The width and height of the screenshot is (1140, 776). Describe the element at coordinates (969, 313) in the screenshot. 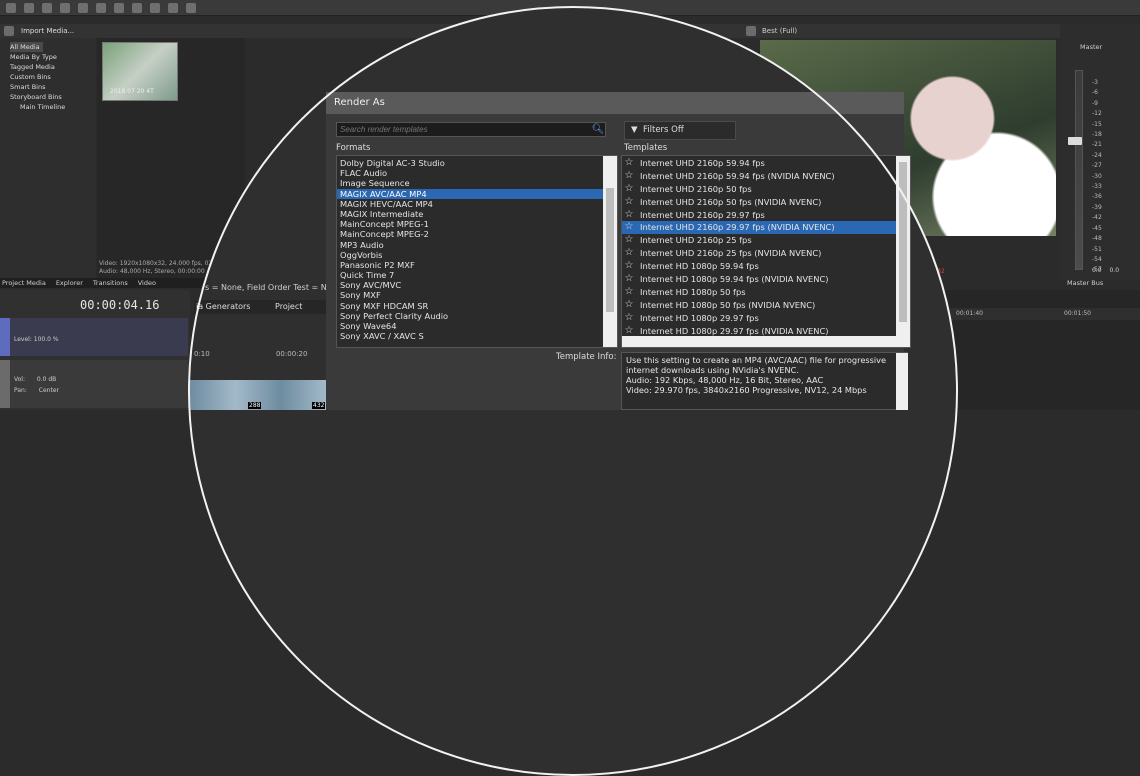

I see `ruler-tick-1: 00:01:40` at that location.